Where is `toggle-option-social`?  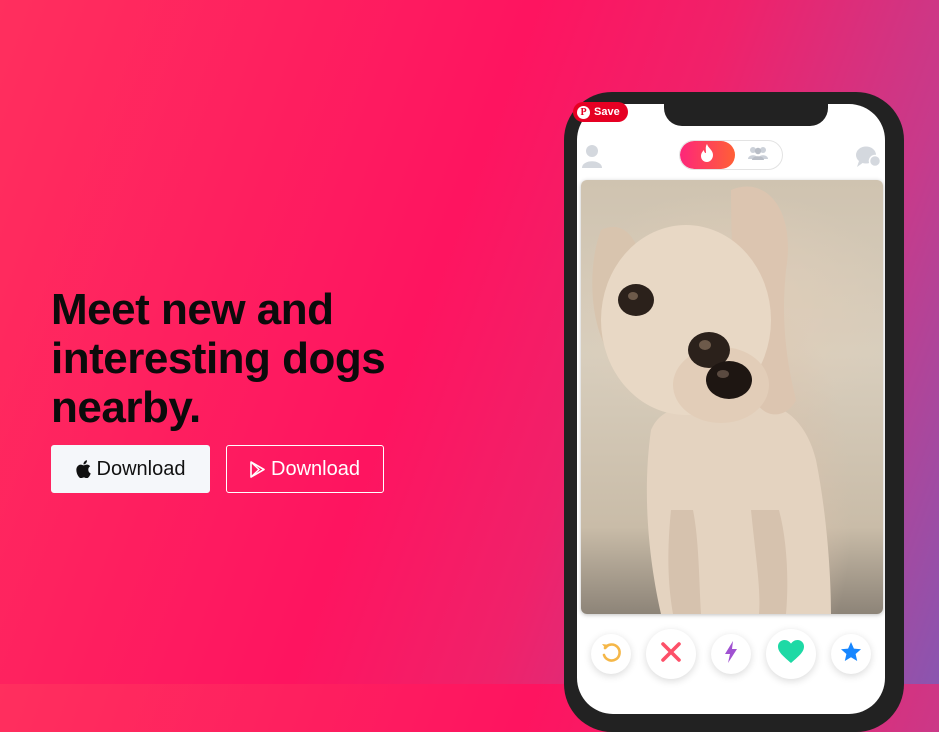 toggle-option-social is located at coordinates (758, 155).